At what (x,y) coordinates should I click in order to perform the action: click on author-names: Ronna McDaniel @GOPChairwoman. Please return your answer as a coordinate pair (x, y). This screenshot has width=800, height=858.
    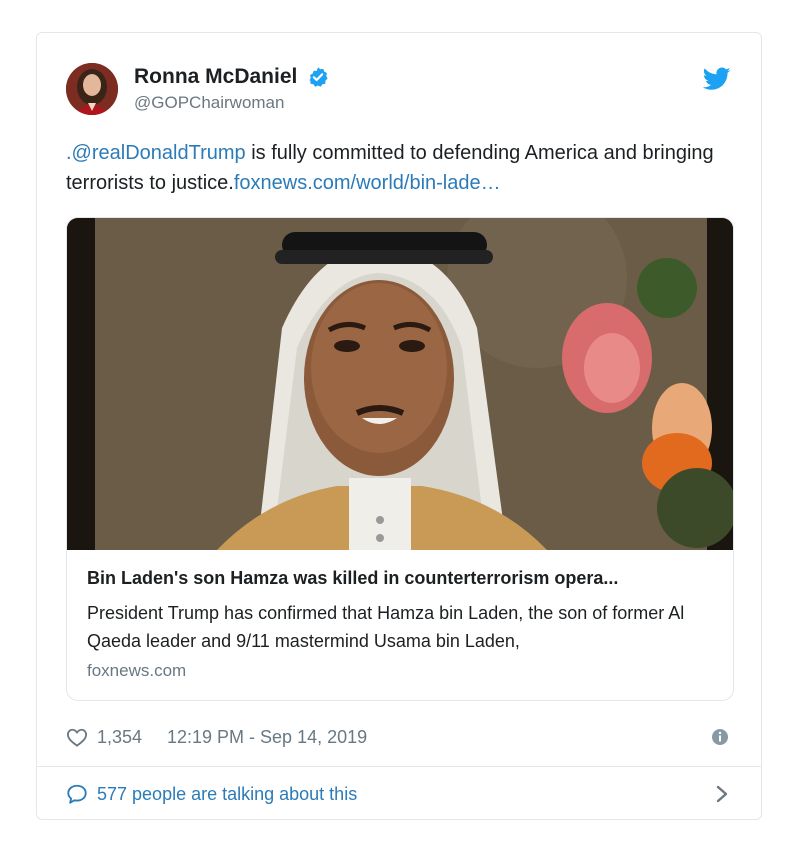
    Looking at the image, I should click on (231, 89).